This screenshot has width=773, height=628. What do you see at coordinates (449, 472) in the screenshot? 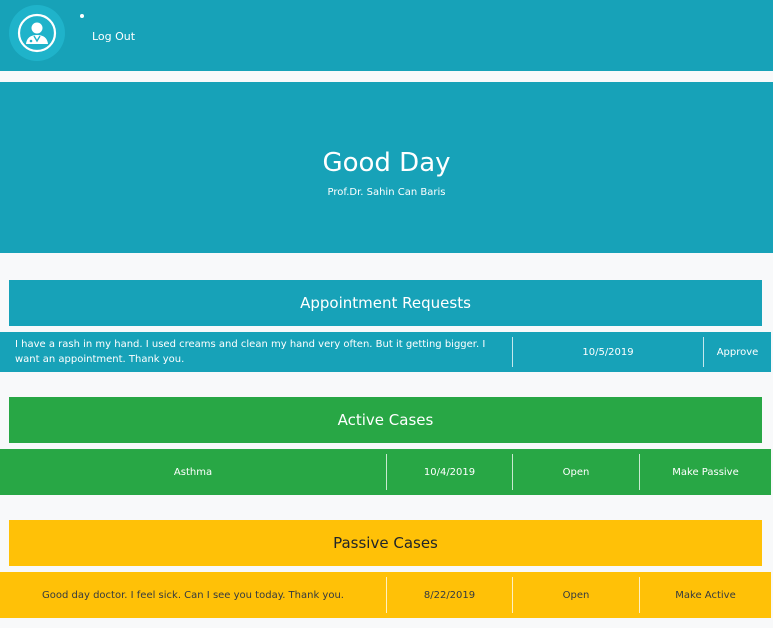
I see `case-date: 10/4/2019` at bounding box center [449, 472].